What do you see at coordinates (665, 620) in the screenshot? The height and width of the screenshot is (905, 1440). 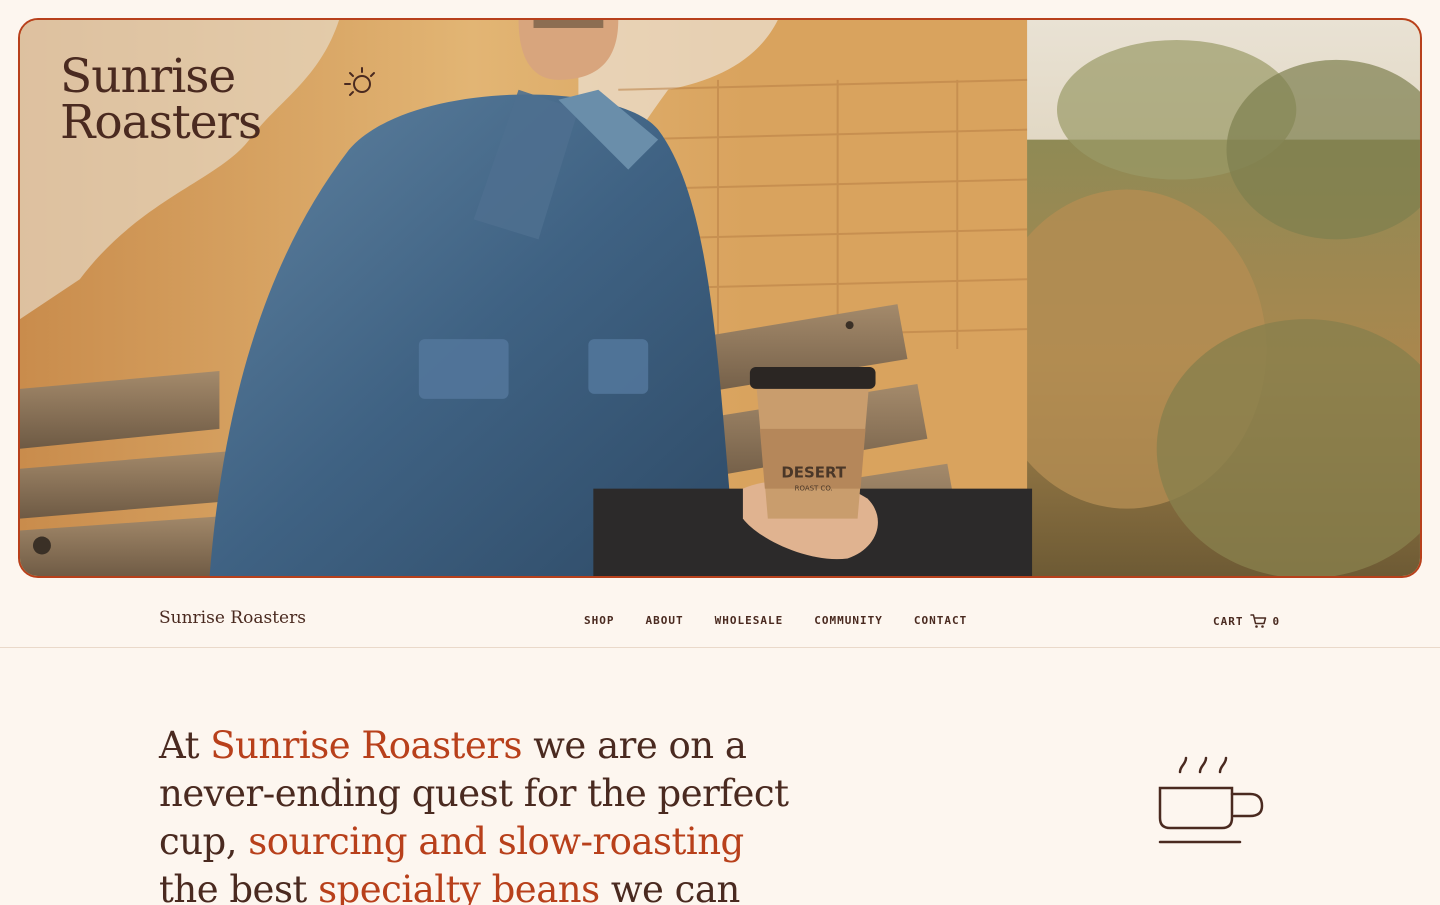 I see `nav-link-about: ABOUT` at bounding box center [665, 620].